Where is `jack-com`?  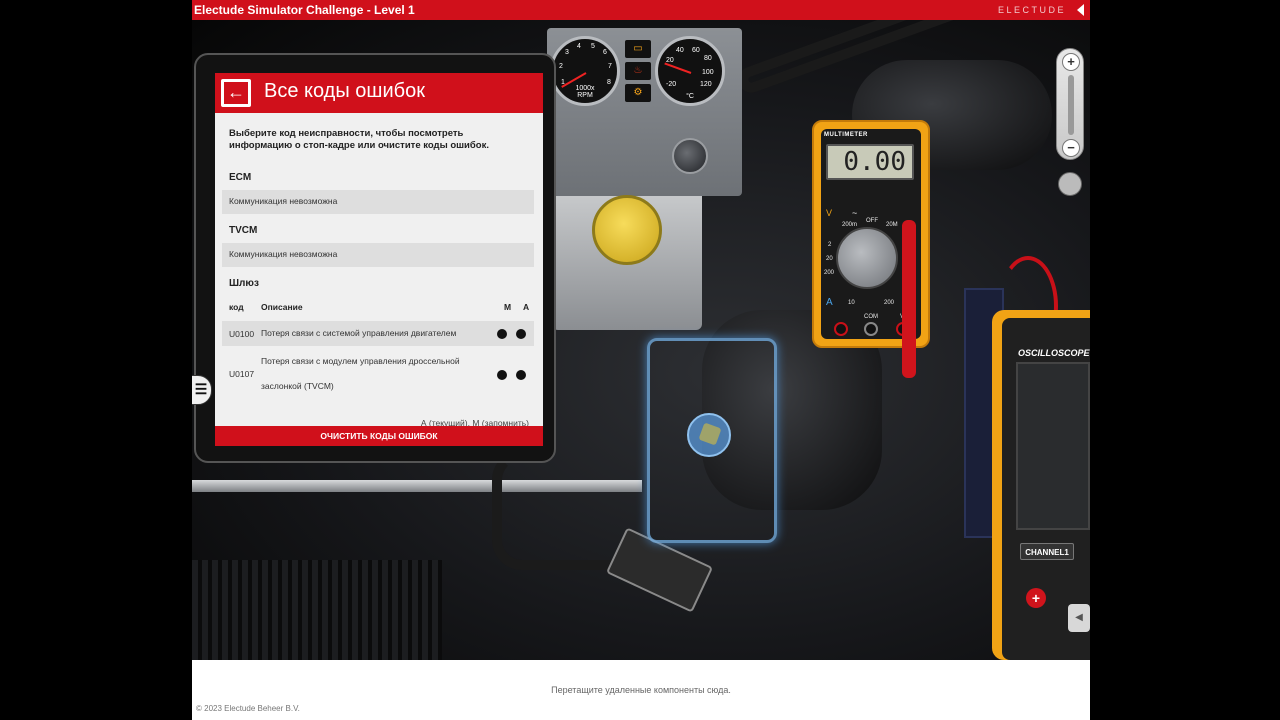 jack-com is located at coordinates (871, 329).